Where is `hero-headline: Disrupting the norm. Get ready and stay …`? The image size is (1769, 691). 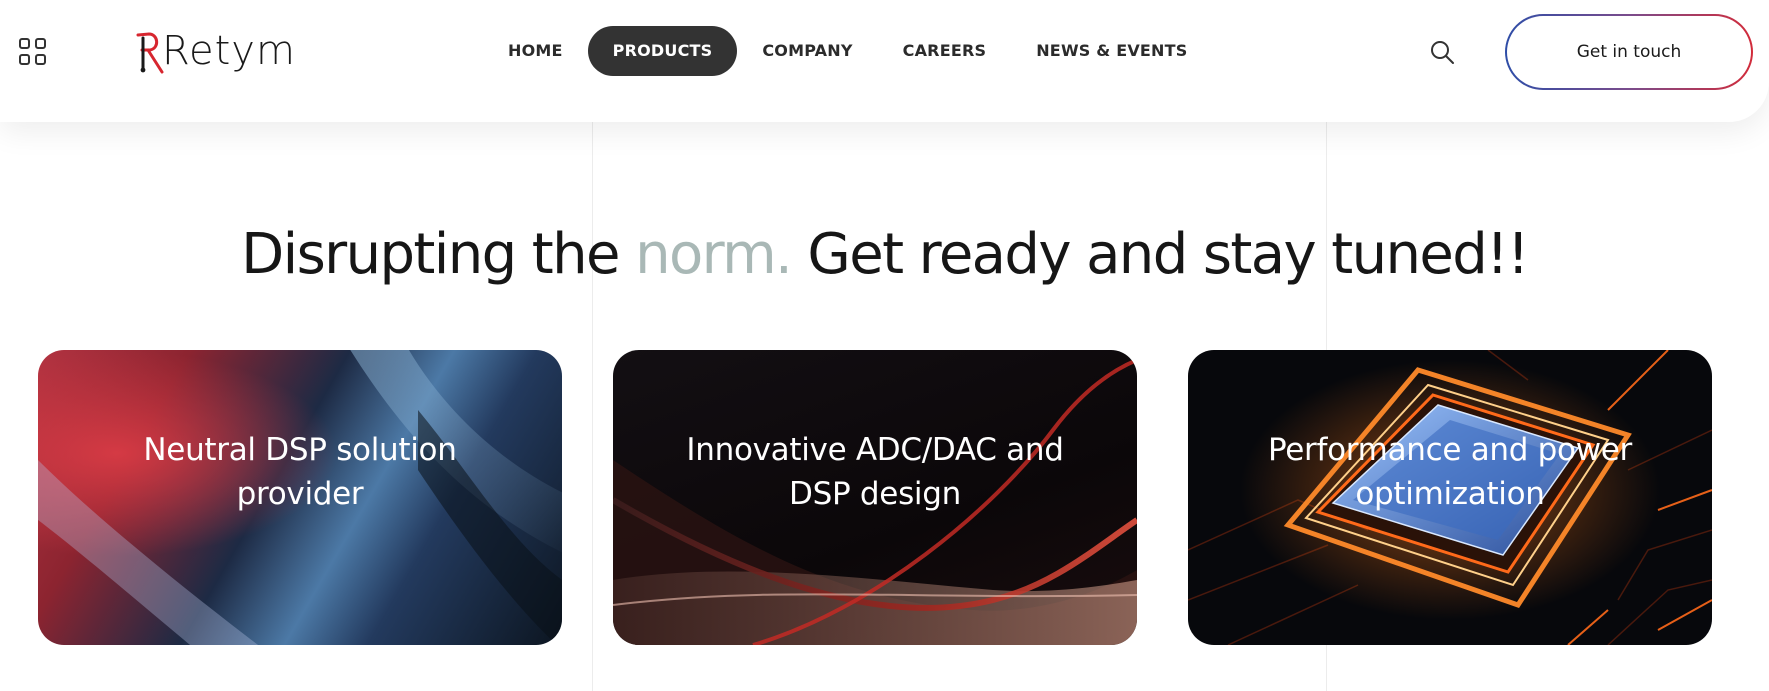 hero-headline: Disrupting the norm. Get ready and stay … is located at coordinates (884, 254).